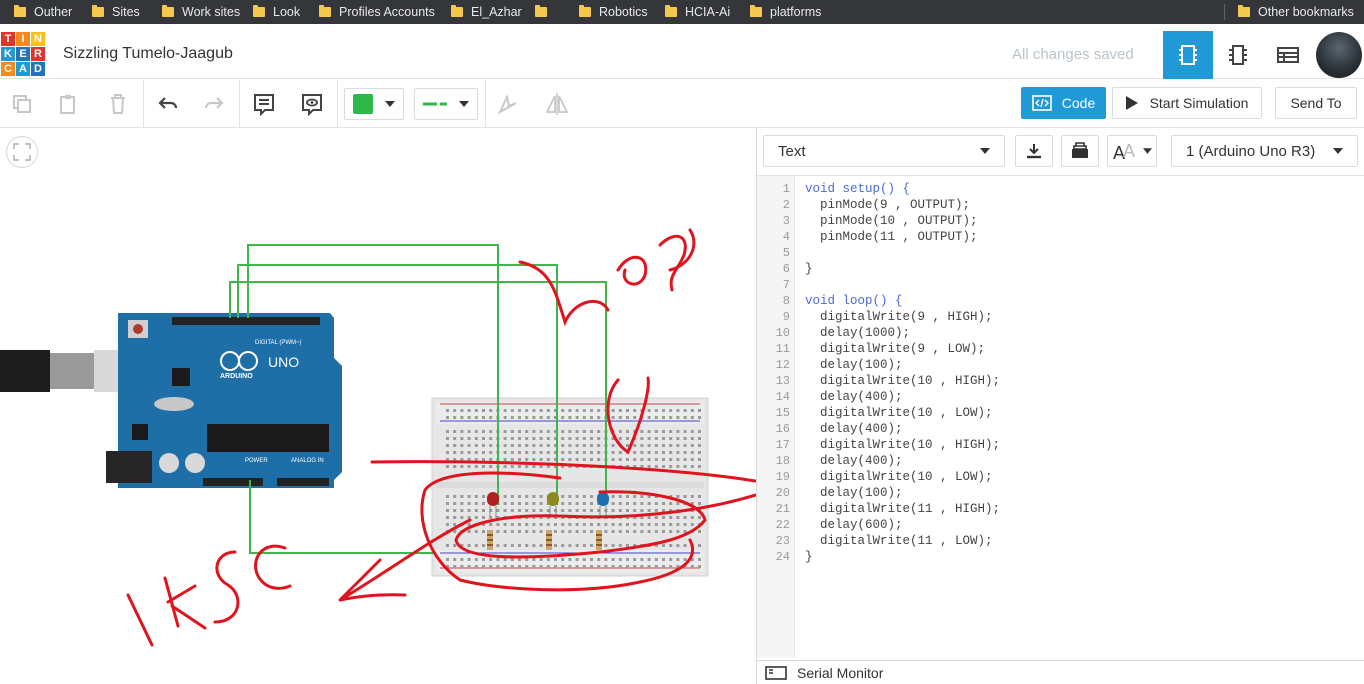  What do you see at coordinates (1188, 55) in the screenshot?
I see `circuit-view-button` at bounding box center [1188, 55].